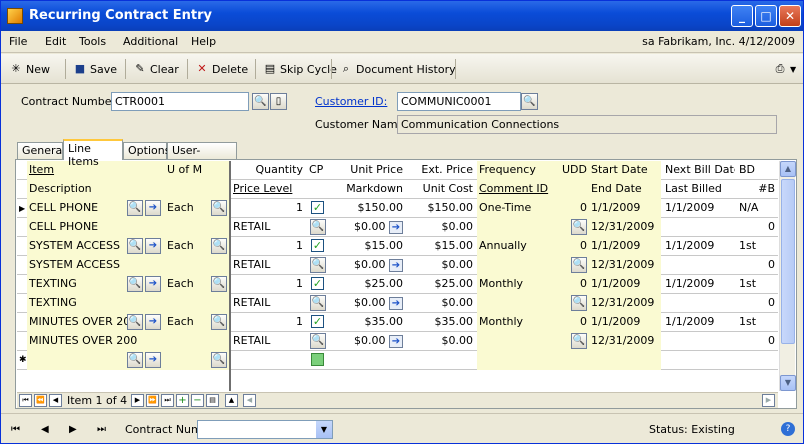 This screenshot has width=804, height=444. What do you see at coordinates (459, 101) in the screenshot?
I see `customer-id-field: COMMUNIC0001` at bounding box center [459, 101].